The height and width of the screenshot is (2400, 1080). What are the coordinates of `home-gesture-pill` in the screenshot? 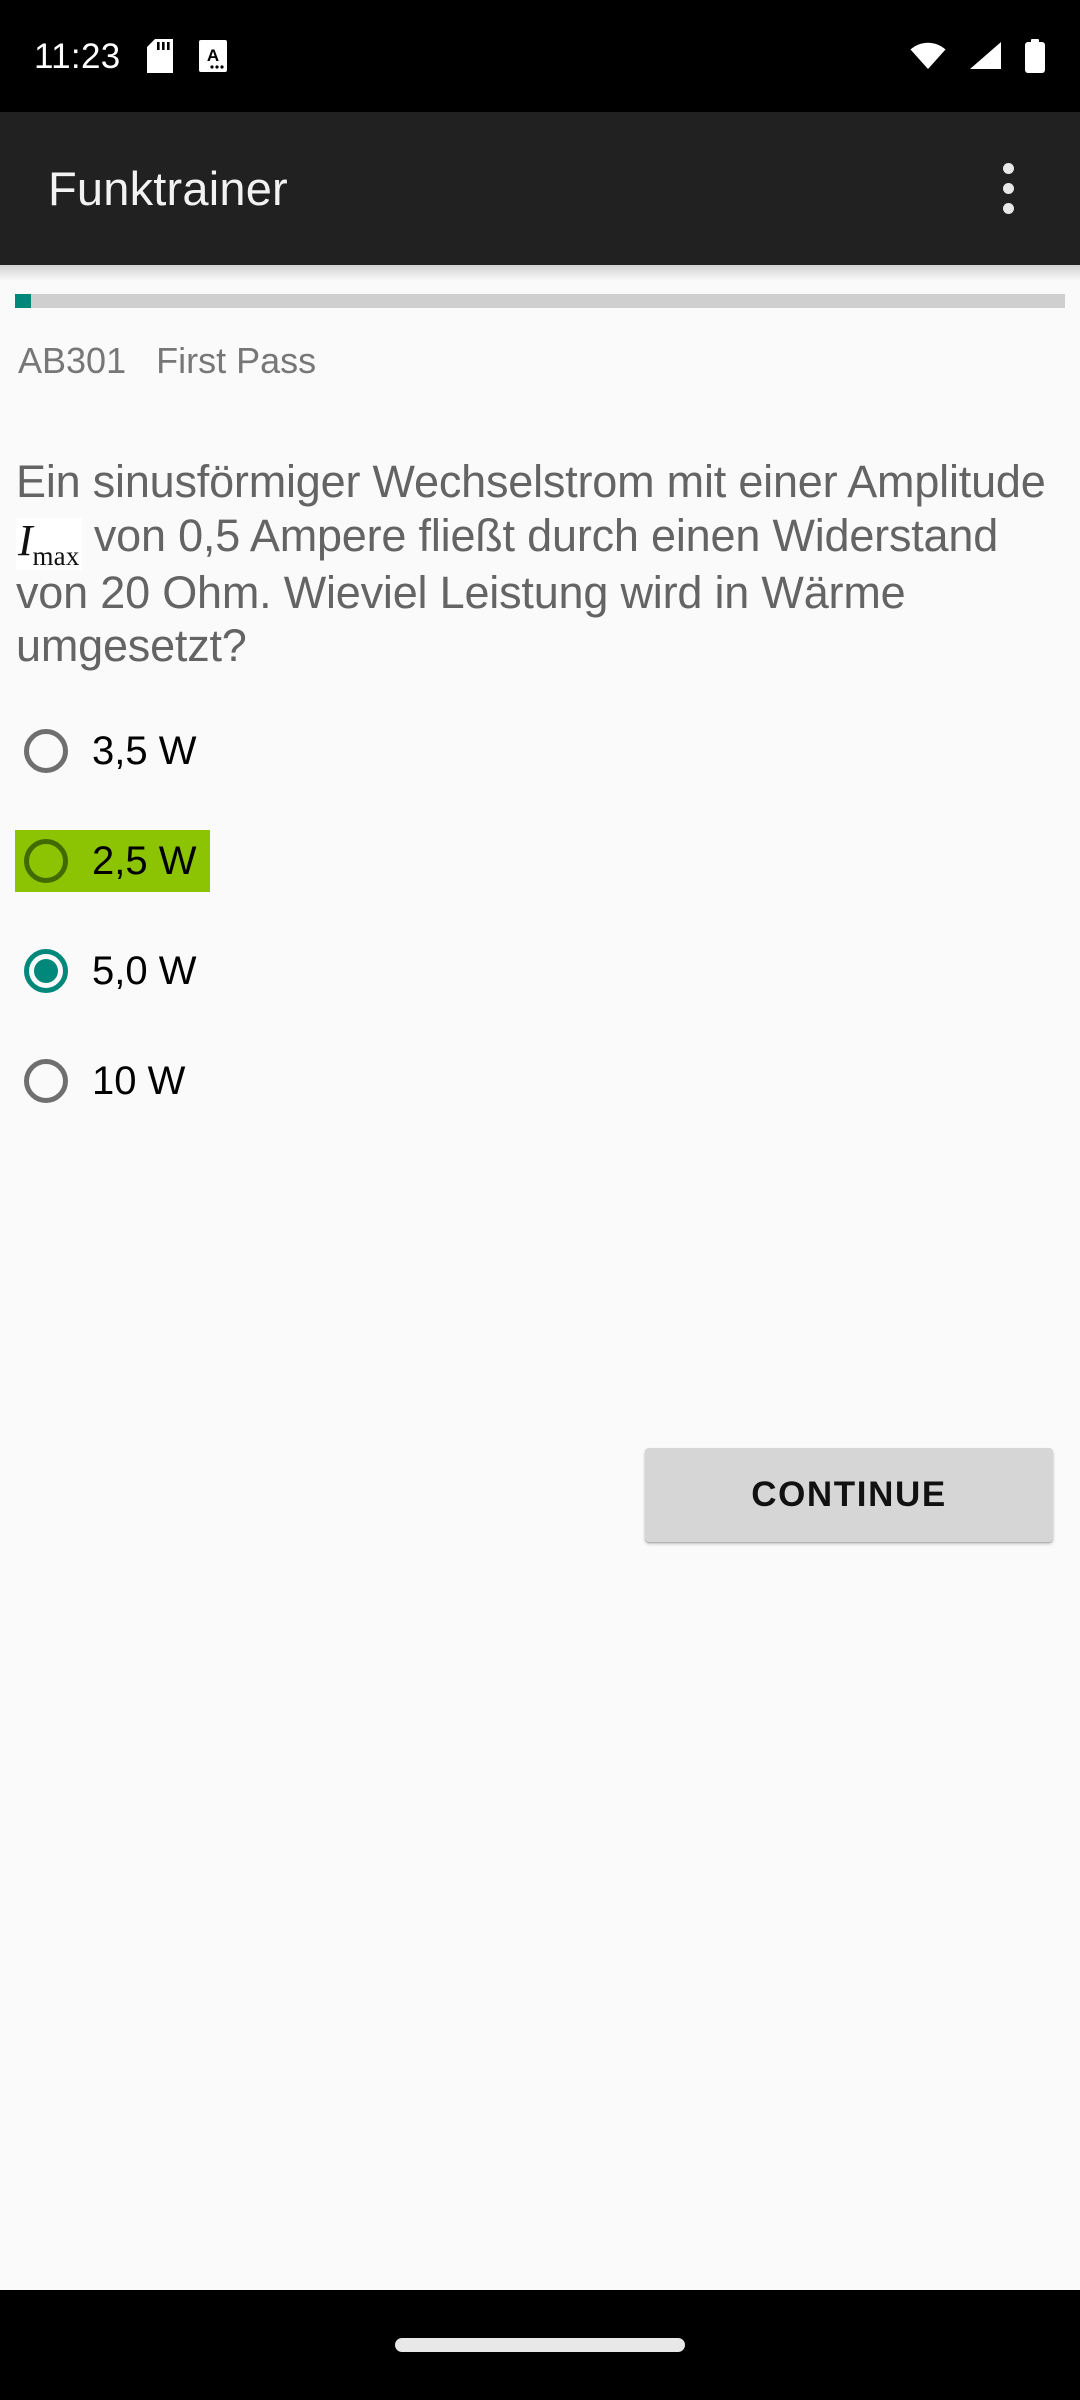 It's located at (540, 2345).